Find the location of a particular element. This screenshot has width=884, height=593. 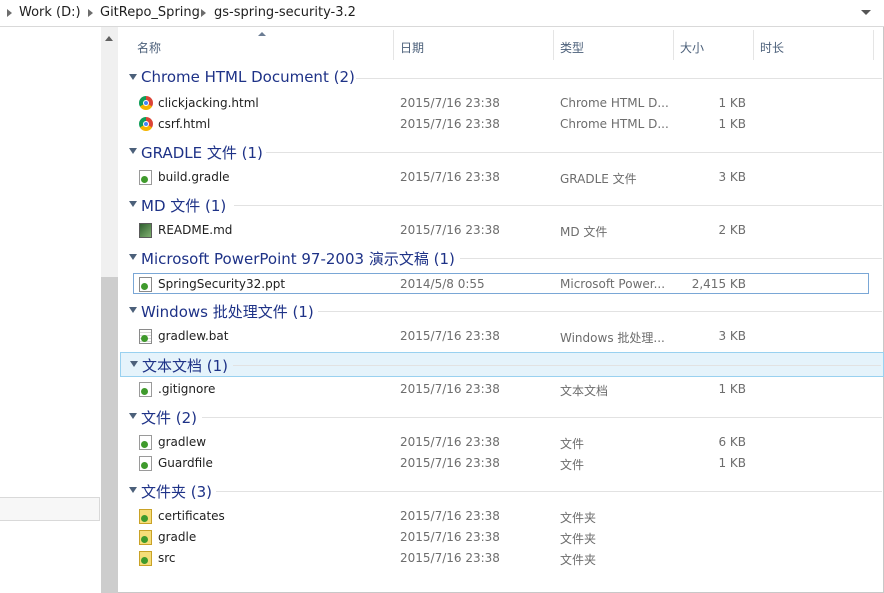

group-header-chrome-html: Chrome HTML Document (2) is located at coordinates (502, 78).